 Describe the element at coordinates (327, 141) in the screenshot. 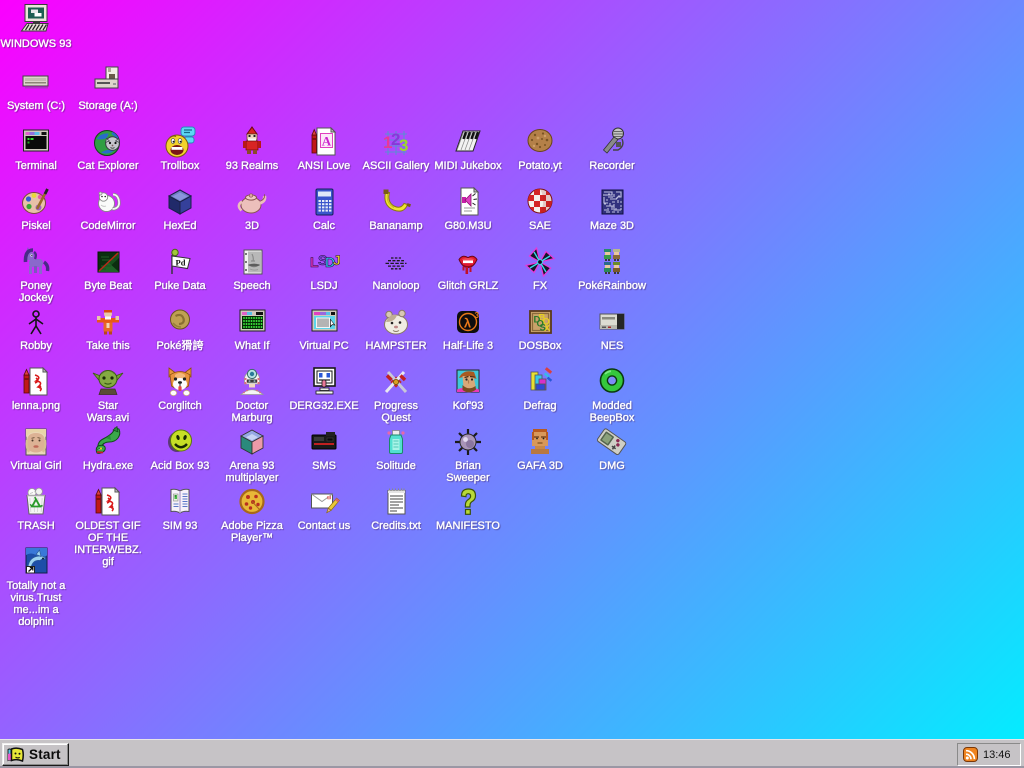

I see `svg-text: A` at that location.